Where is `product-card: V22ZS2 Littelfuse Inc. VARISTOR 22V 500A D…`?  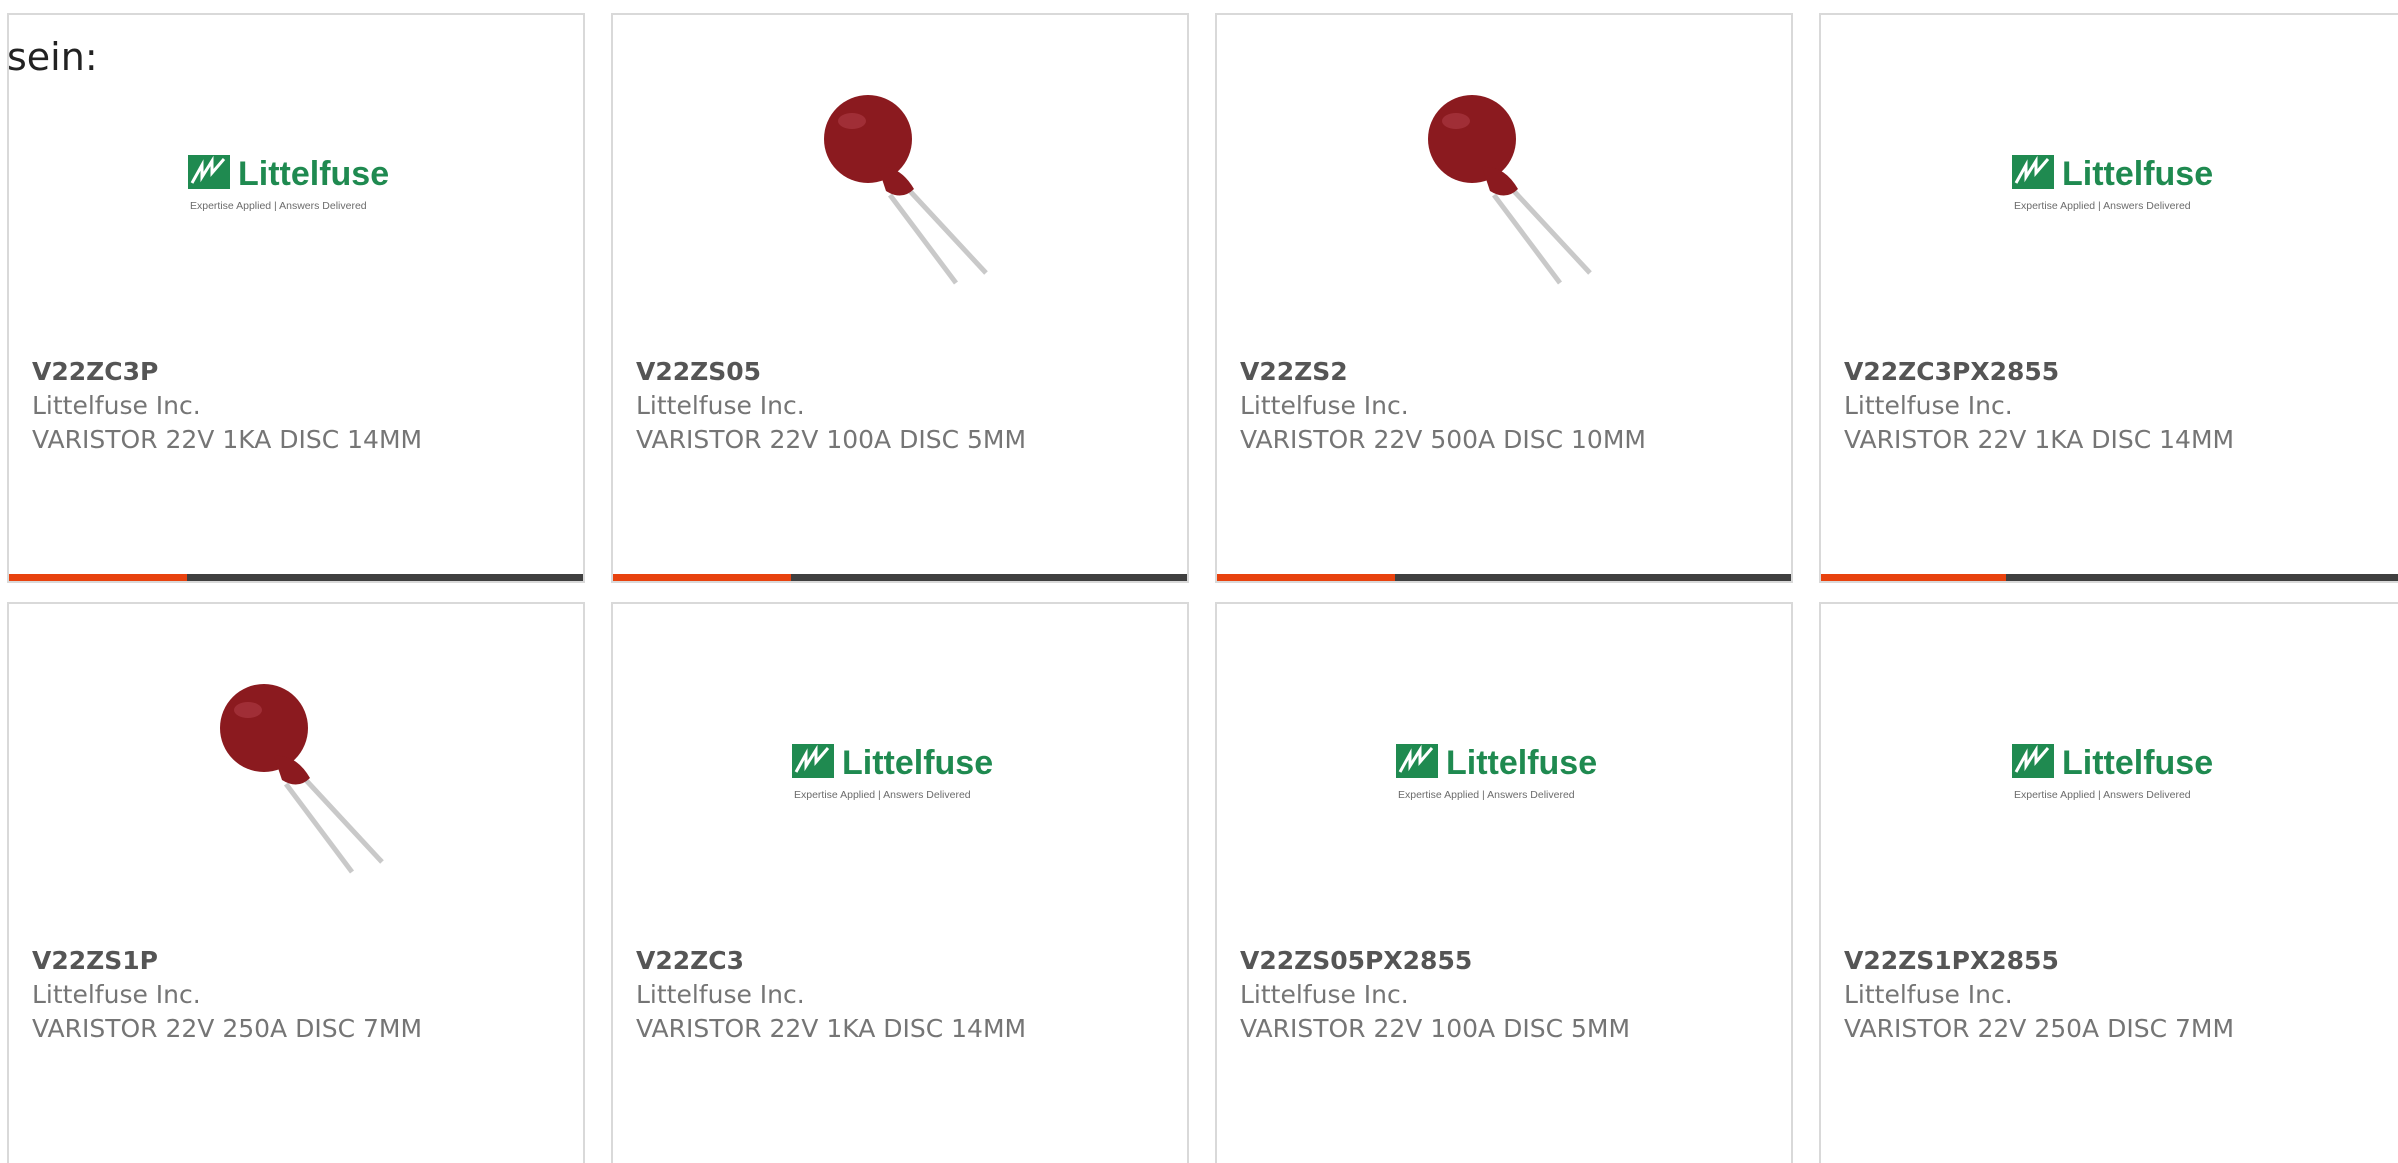 product-card: V22ZS2 Littelfuse Inc. VARISTOR 22V 500A D… is located at coordinates (1504, 298).